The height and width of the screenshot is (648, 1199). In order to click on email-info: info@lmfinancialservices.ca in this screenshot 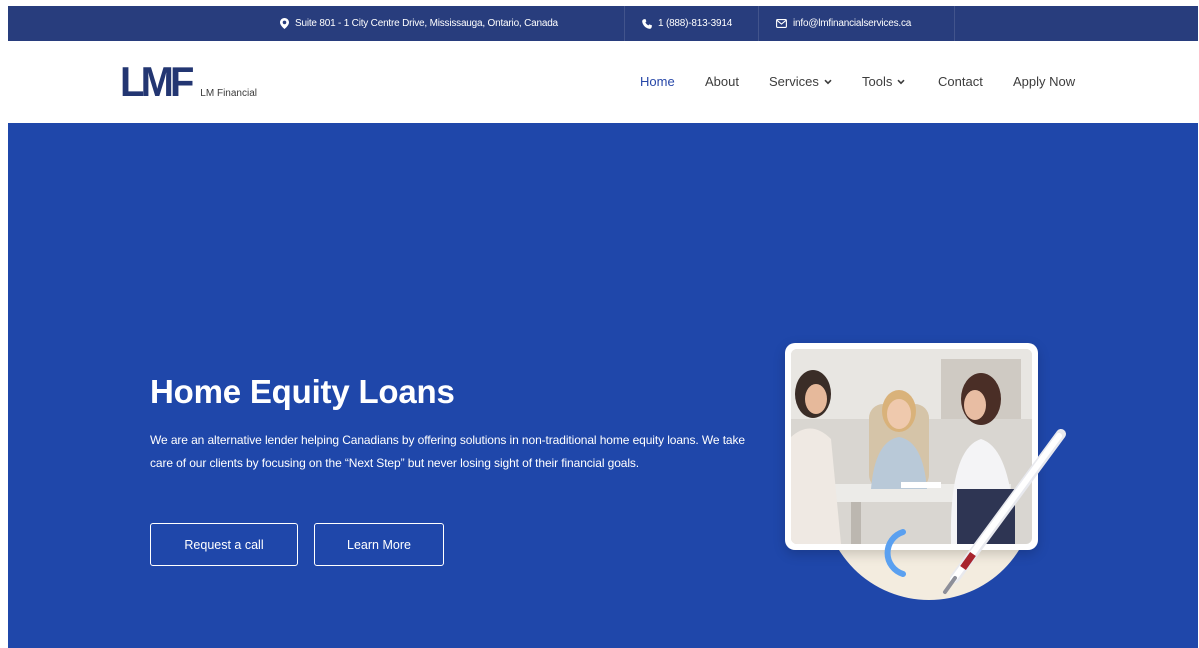, I will do `click(843, 23)`.